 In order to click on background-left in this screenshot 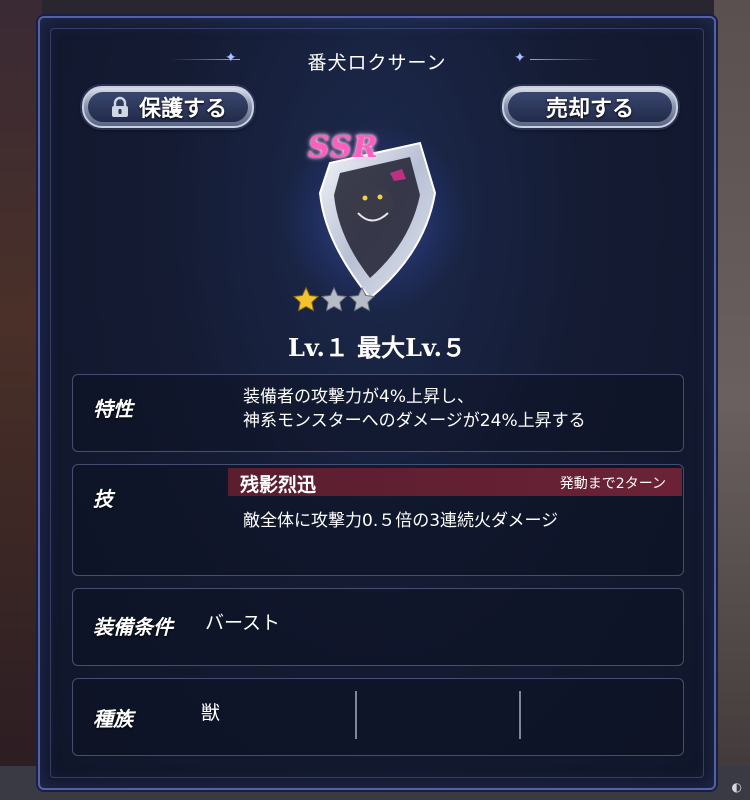, I will do `click(21, 400)`.